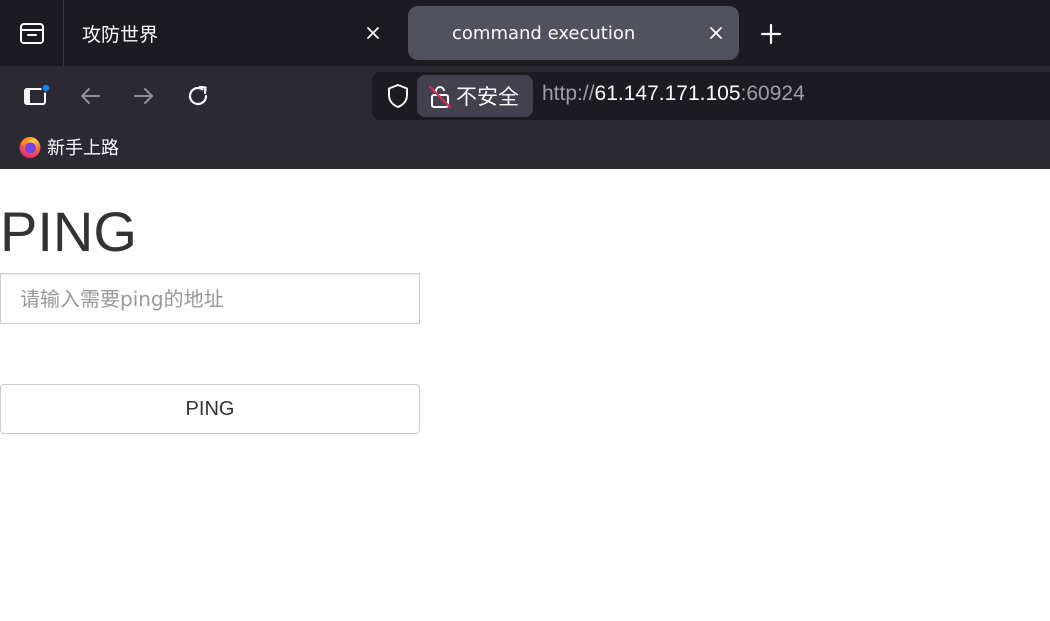 This screenshot has width=1050, height=621. I want to click on reload-button, so click(198, 96).